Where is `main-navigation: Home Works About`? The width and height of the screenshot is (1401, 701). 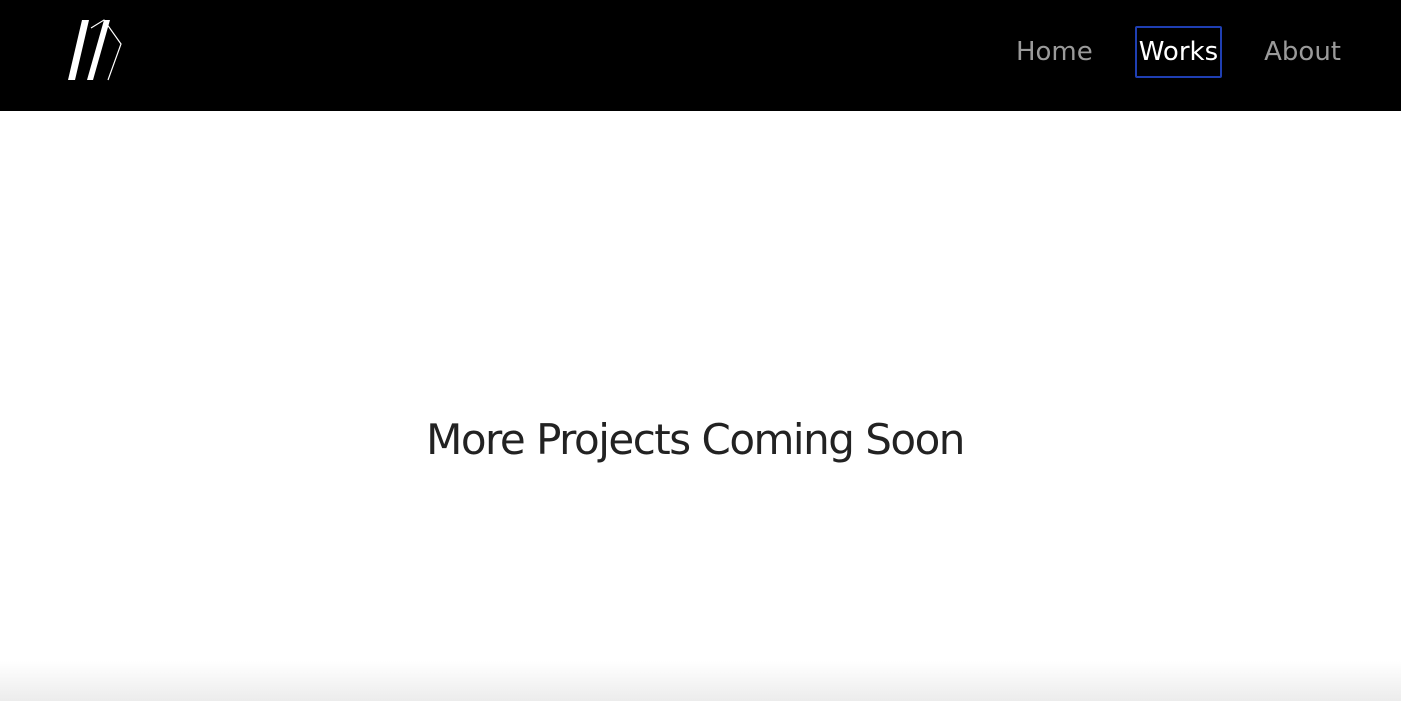 main-navigation: Home Works About is located at coordinates (1178, 52).